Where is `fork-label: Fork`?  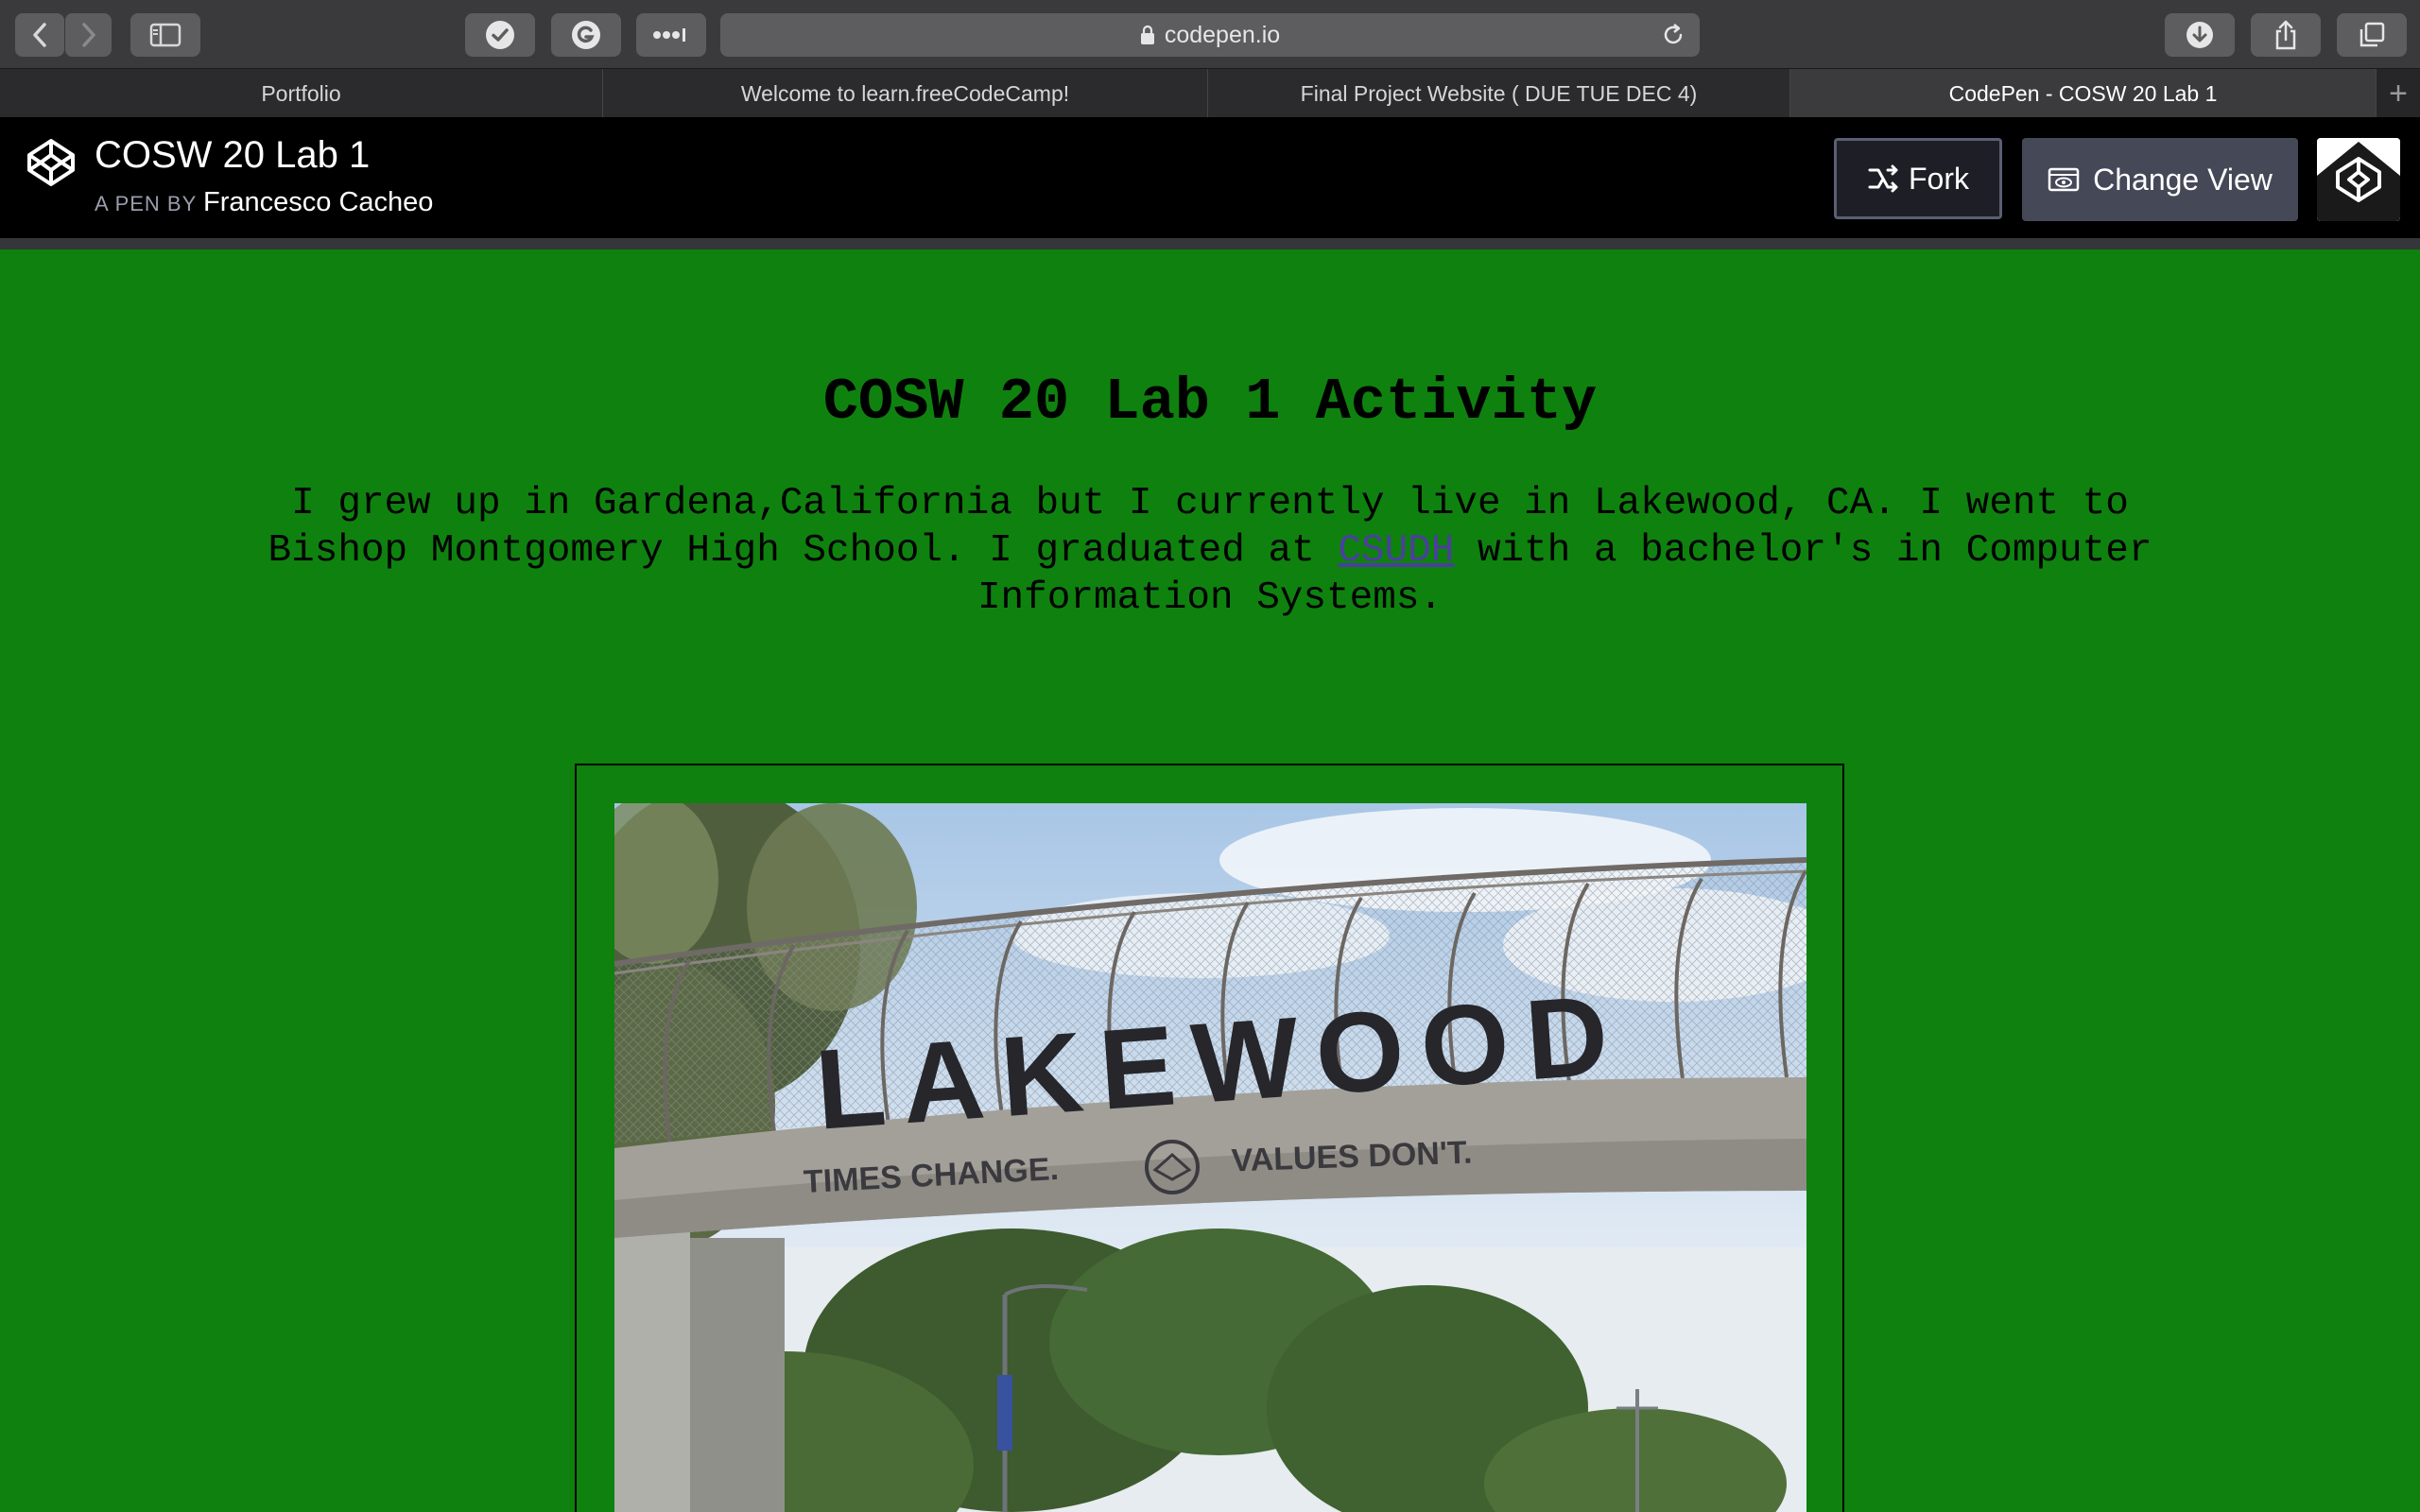 fork-label: Fork is located at coordinates (1939, 178).